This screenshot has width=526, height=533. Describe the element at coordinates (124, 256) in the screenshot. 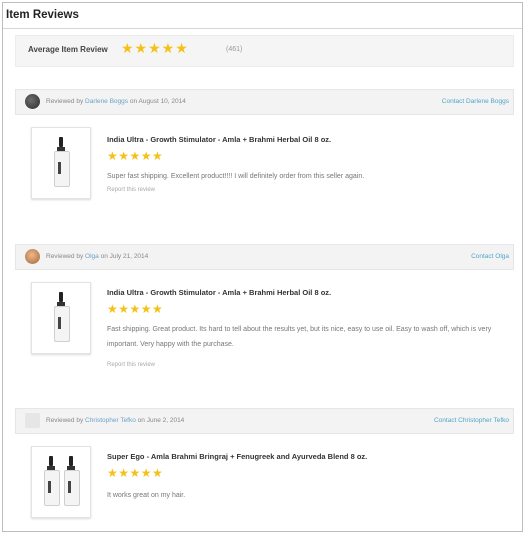

I see `review-date: on July 21, 2014` at that location.